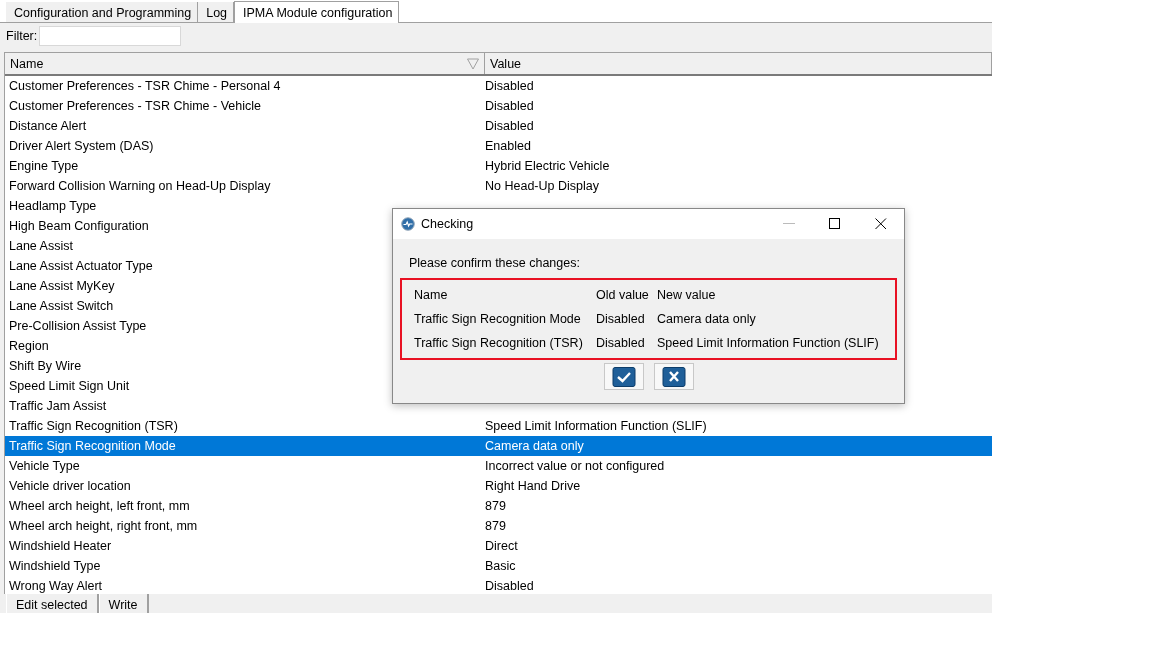 This screenshot has height=648, width=1152. Describe the element at coordinates (57, 406) in the screenshot. I see `name-cell-text: Traffic Jam Assist` at that location.